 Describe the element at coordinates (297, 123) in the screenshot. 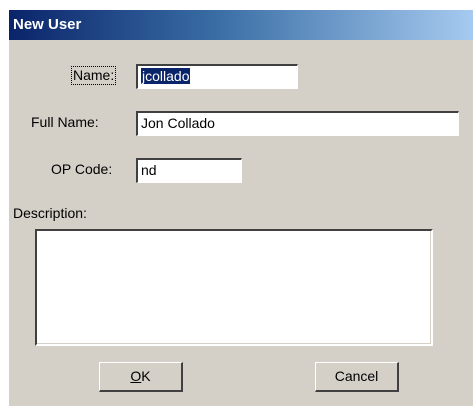

I see `full-name-field: Jon Collado` at that location.